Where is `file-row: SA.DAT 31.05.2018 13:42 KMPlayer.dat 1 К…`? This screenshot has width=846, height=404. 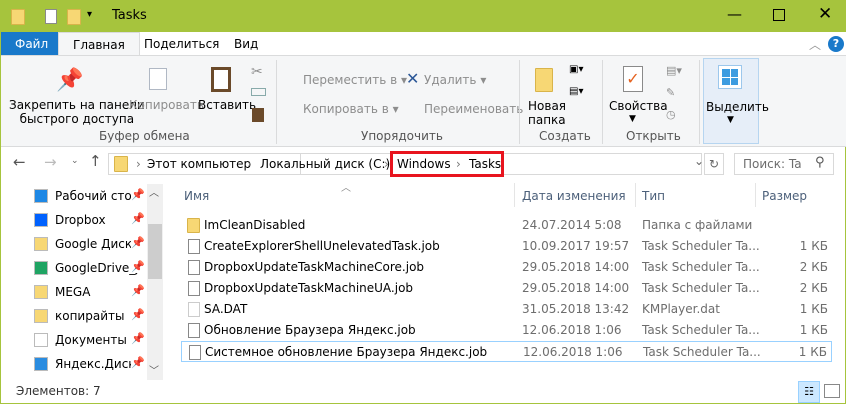
file-row: SA.DAT 31.05.2018 13:42 KMPlayer.dat 1 К… is located at coordinates (506, 309).